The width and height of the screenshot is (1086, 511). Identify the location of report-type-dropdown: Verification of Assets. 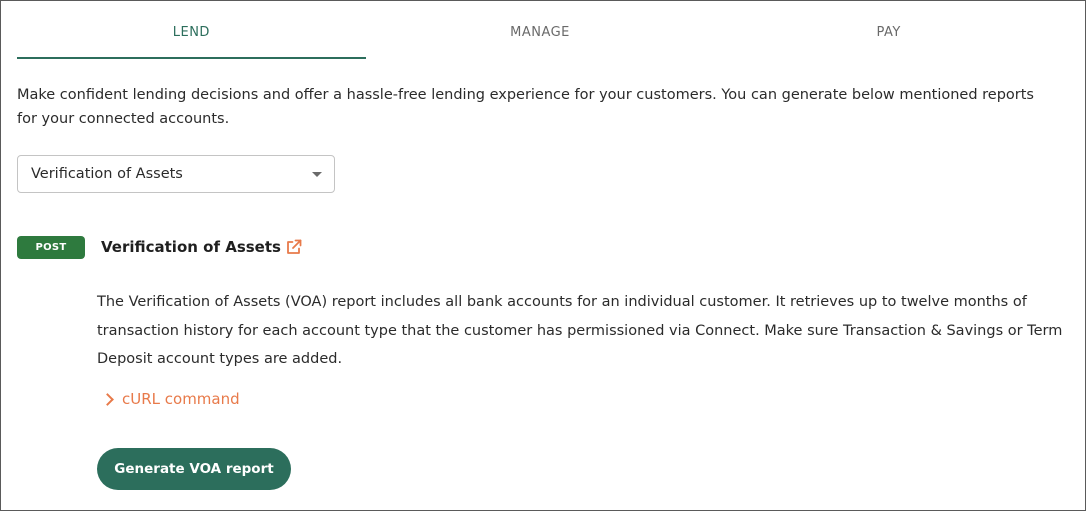
(176, 174).